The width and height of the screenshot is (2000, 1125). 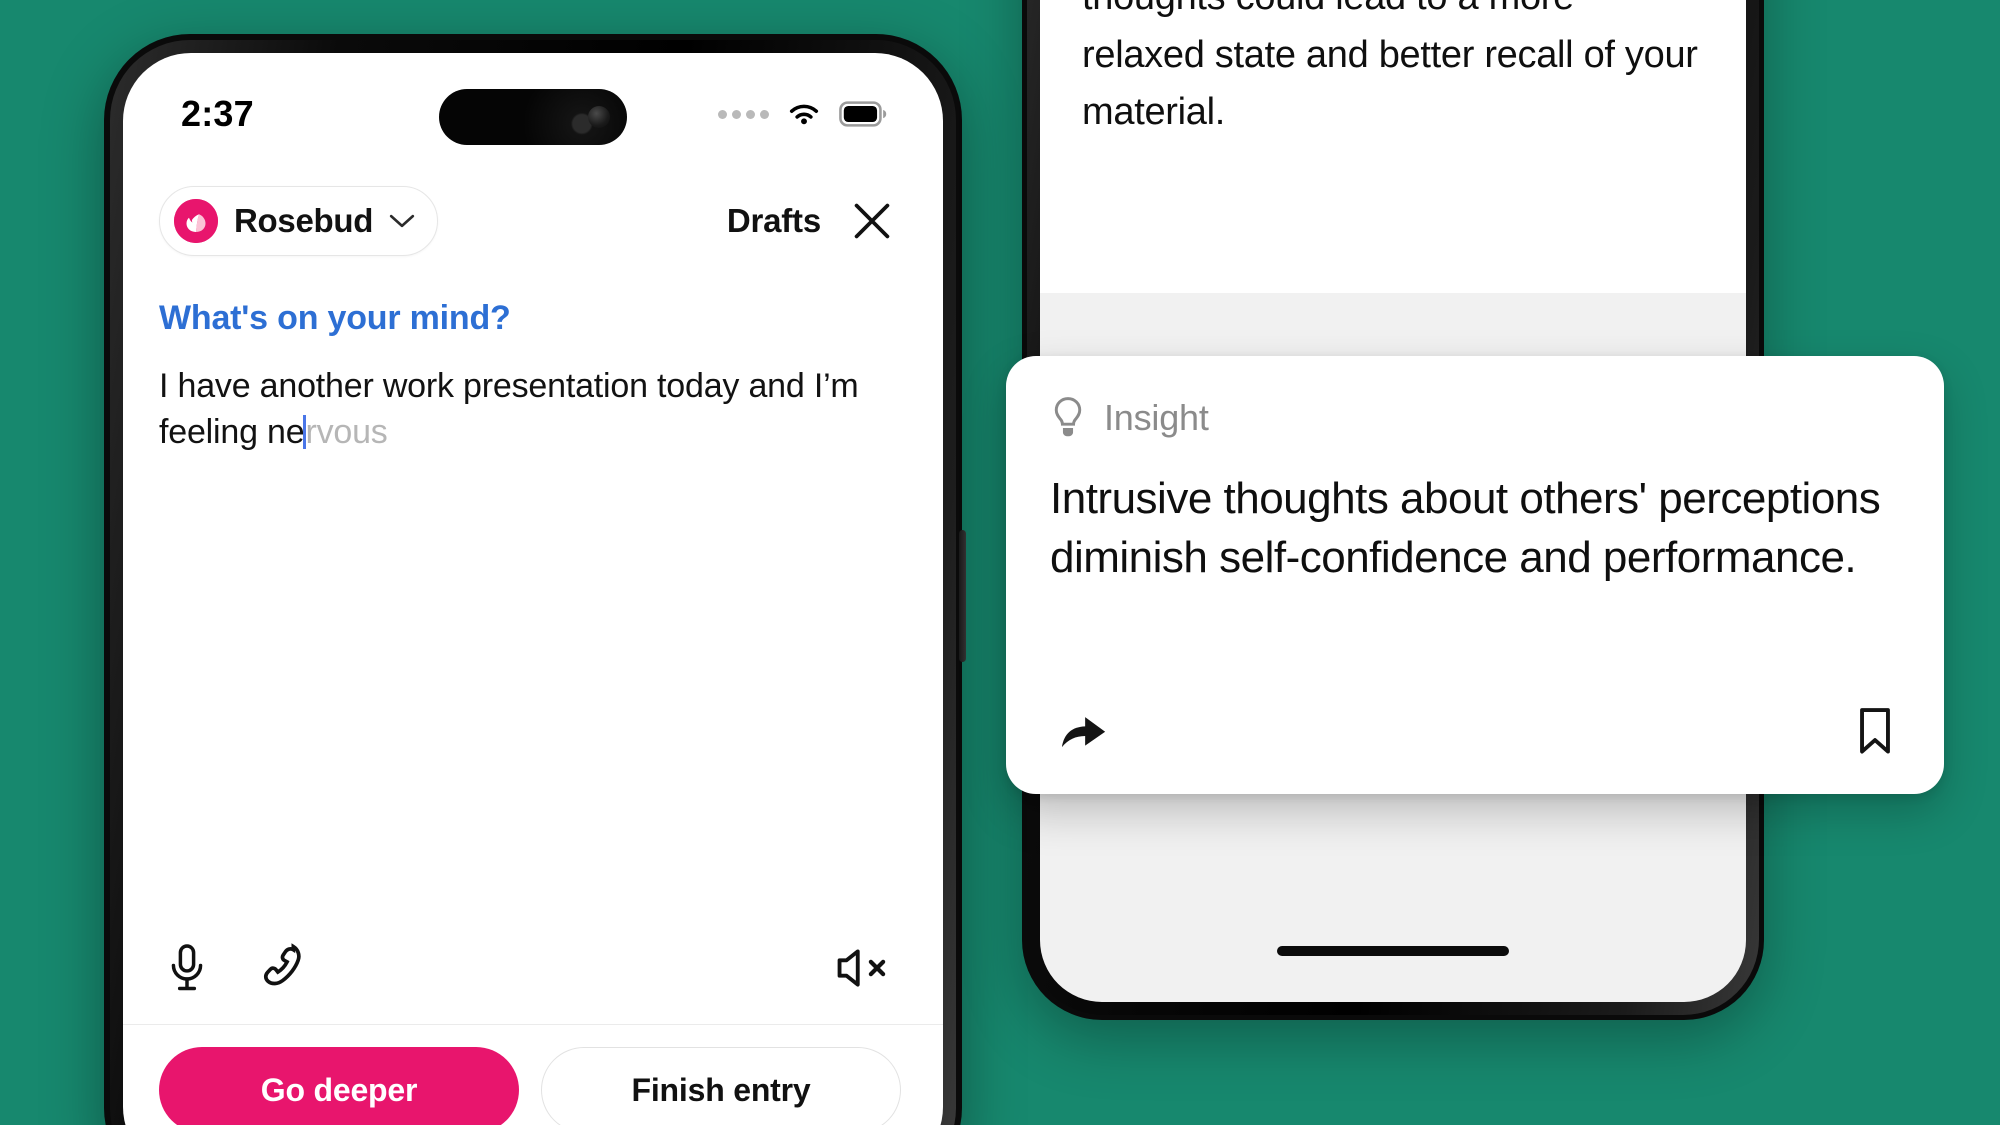 I want to click on signal-dots-icon, so click(x=743, y=114).